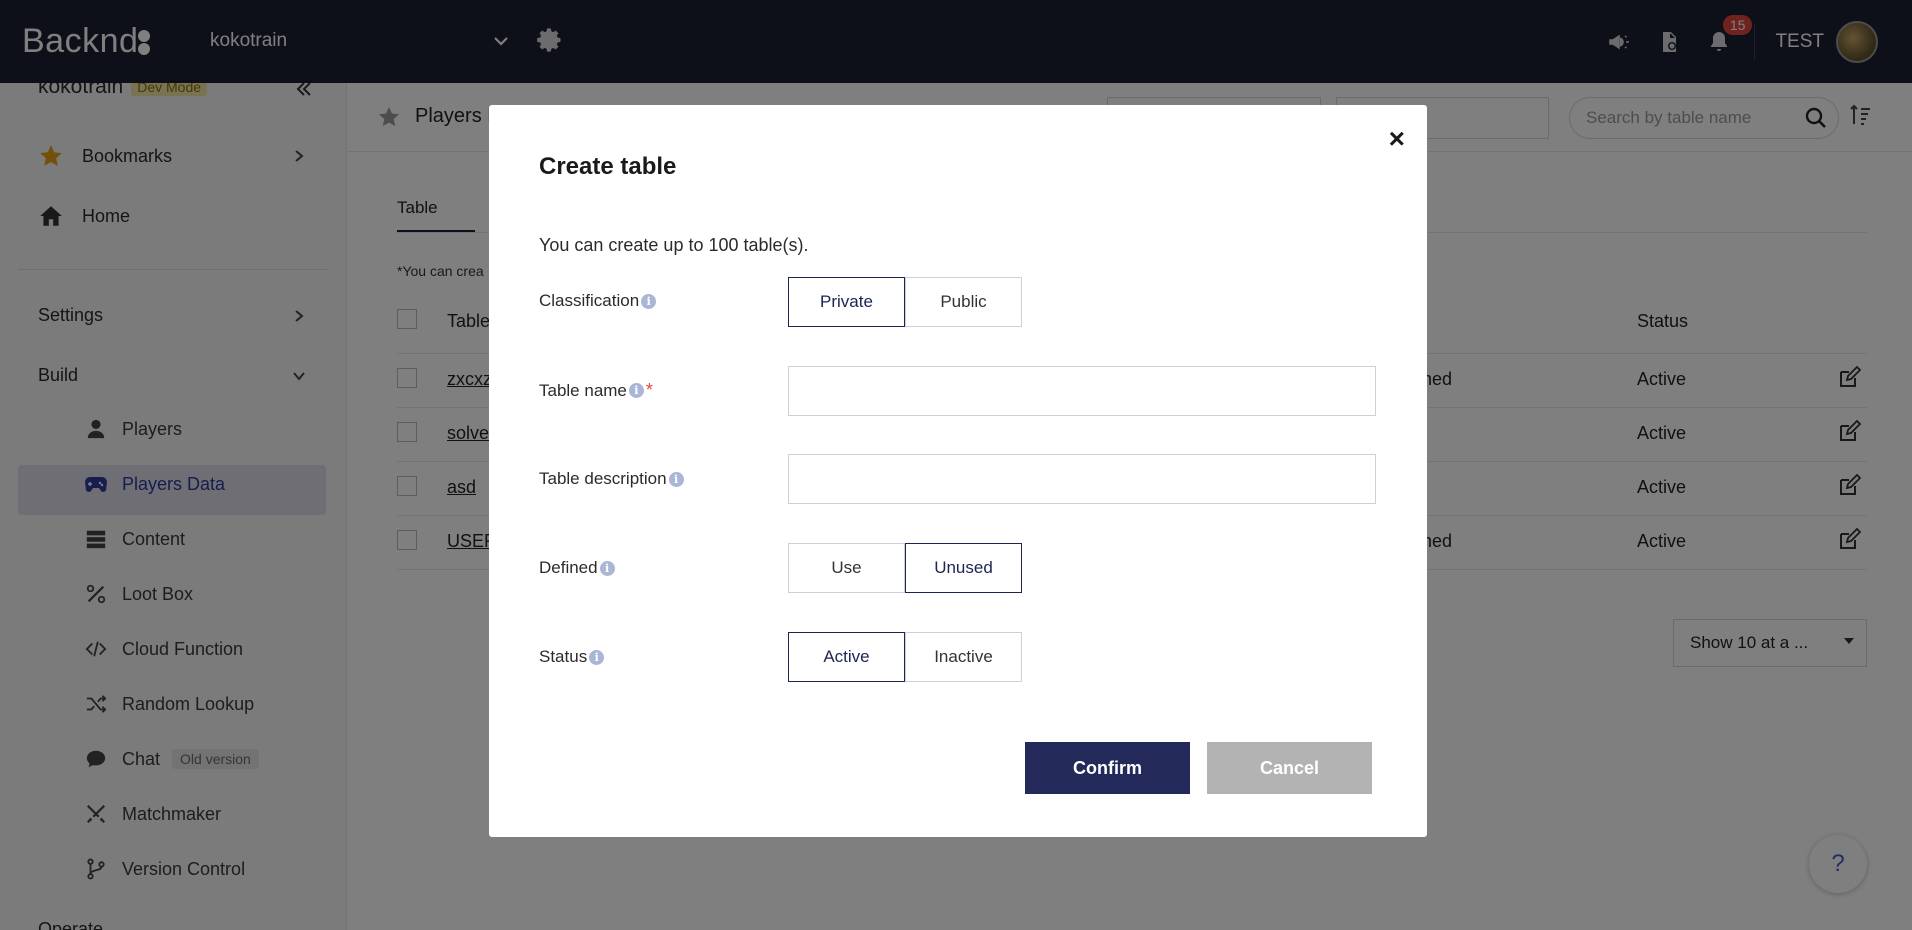 The image size is (1912, 930). I want to click on table-name-input, so click(1082, 391).